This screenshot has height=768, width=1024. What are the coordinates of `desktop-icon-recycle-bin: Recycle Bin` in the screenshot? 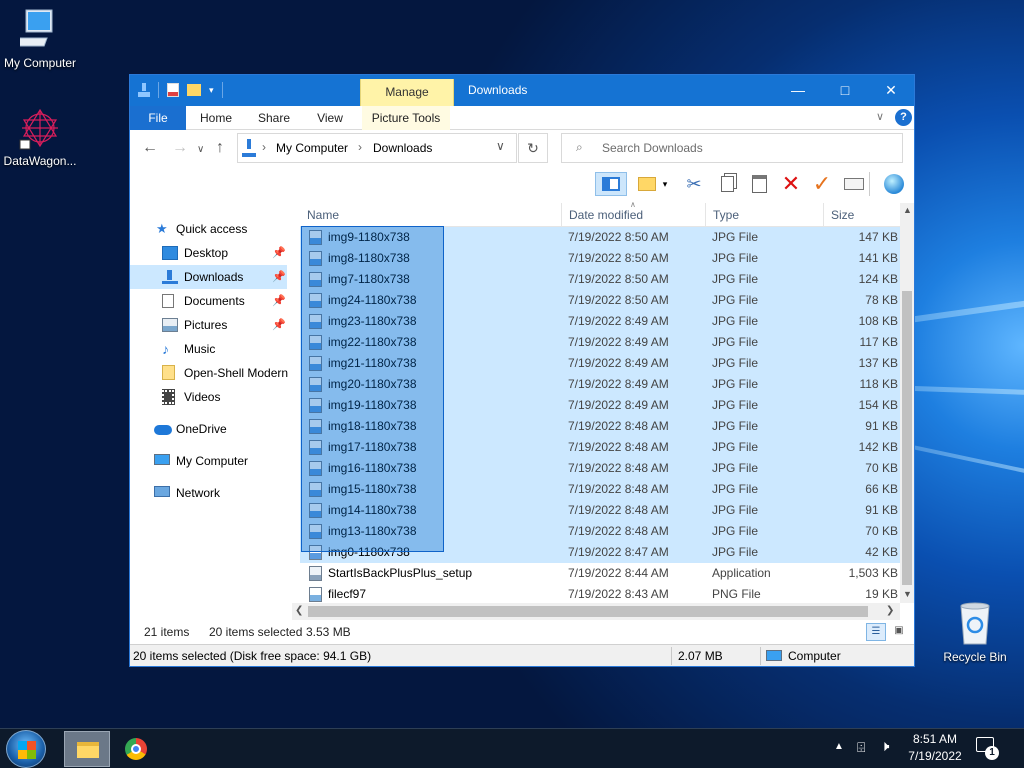 It's located at (975, 632).